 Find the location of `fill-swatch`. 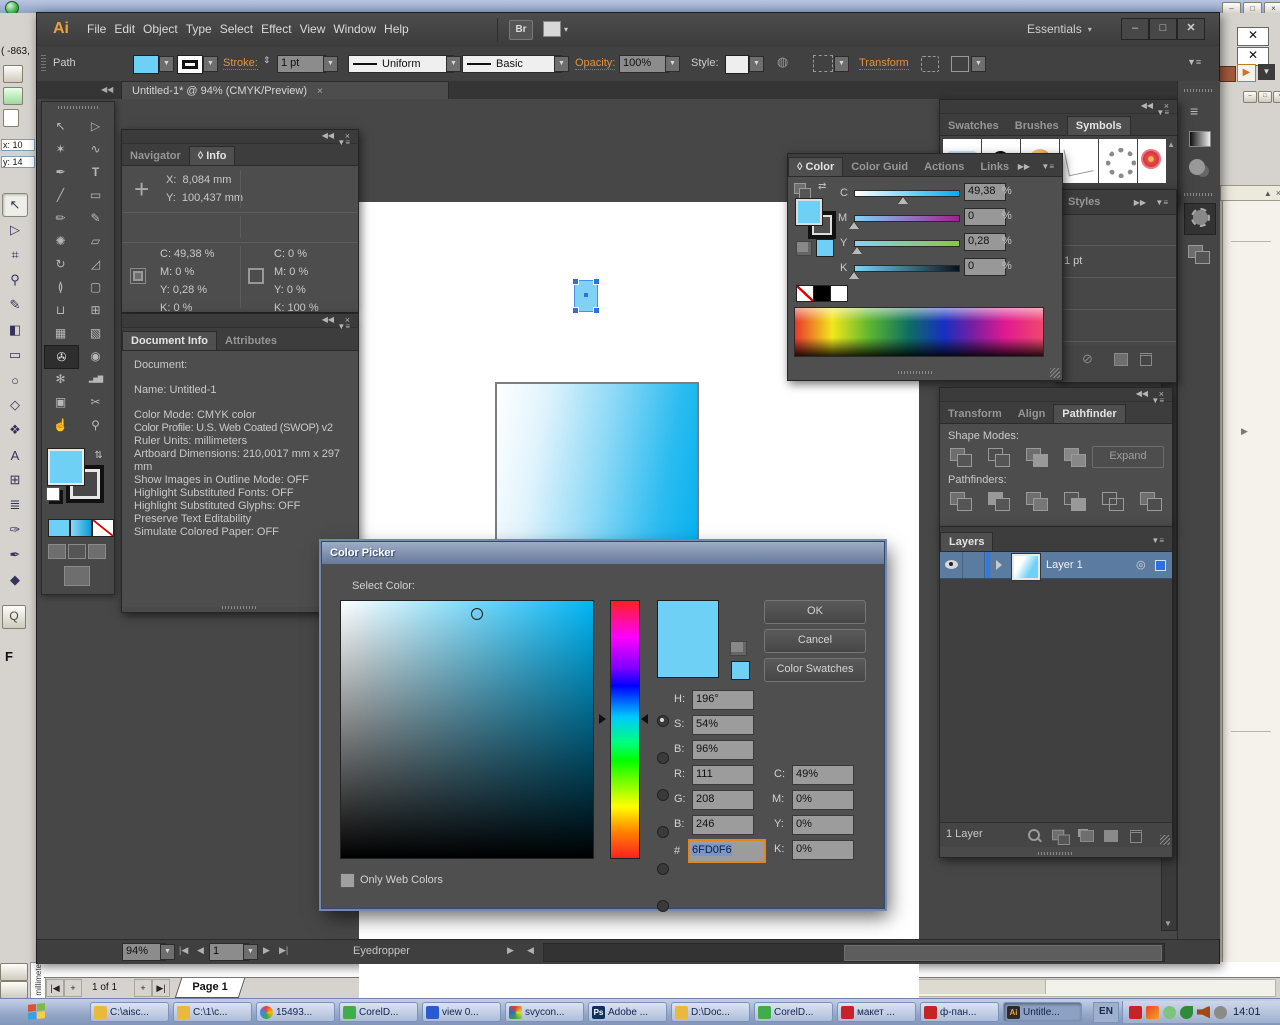

fill-swatch is located at coordinates (66, 467).